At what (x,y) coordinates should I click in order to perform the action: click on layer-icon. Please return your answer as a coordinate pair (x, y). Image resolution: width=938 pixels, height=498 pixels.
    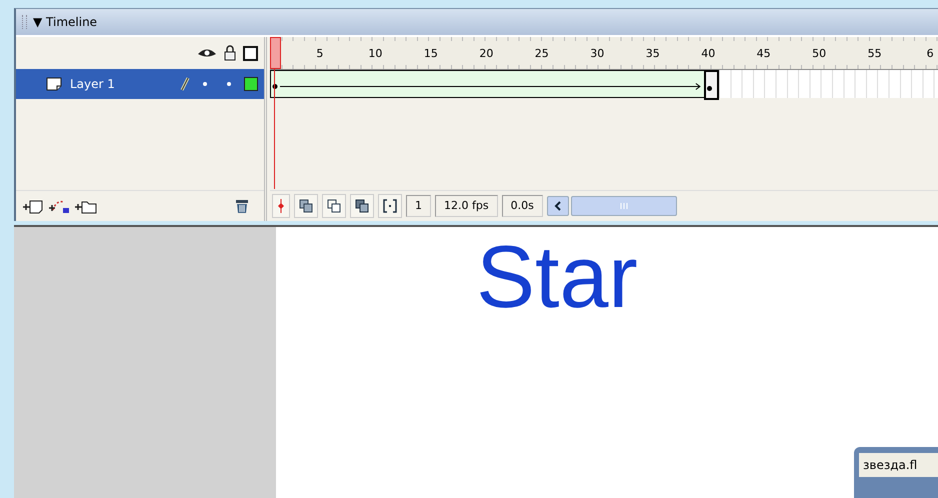
    Looking at the image, I should click on (54, 84).